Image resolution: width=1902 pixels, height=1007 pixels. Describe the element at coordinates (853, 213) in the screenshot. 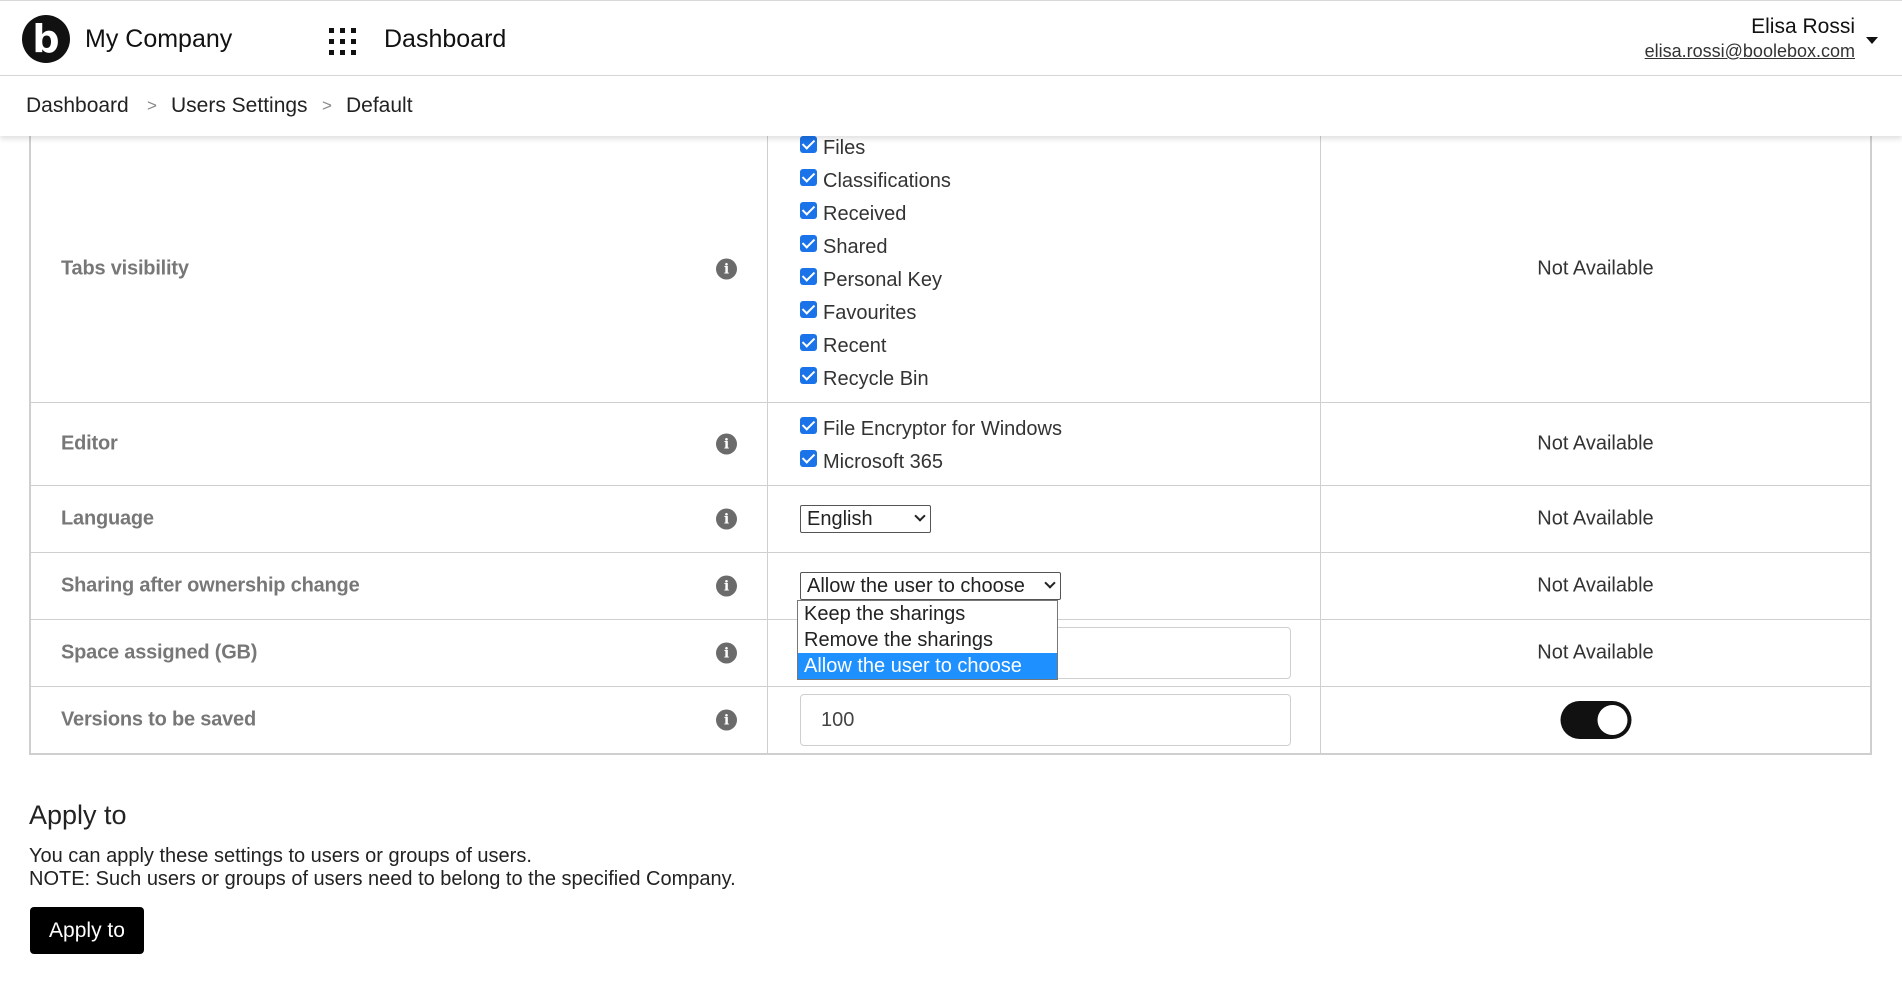

I see `checkbox-received: Received` at that location.